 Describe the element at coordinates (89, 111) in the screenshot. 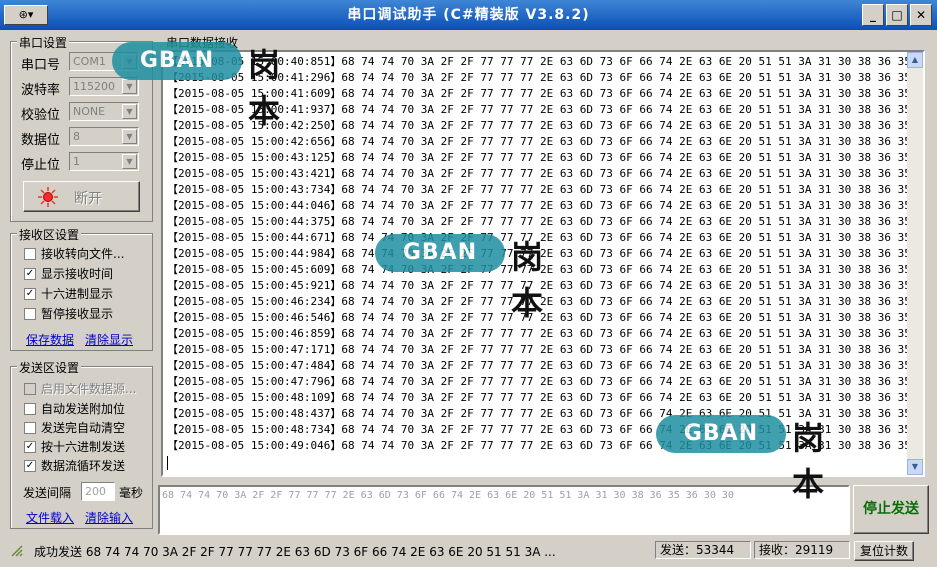

I see `parity-value: NONE` at that location.